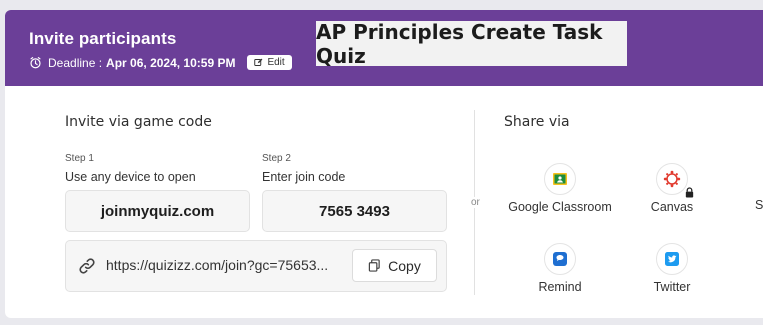  Describe the element at coordinates (537, 122) in the screenshot. I see `share-section-title: Share via` at that location.